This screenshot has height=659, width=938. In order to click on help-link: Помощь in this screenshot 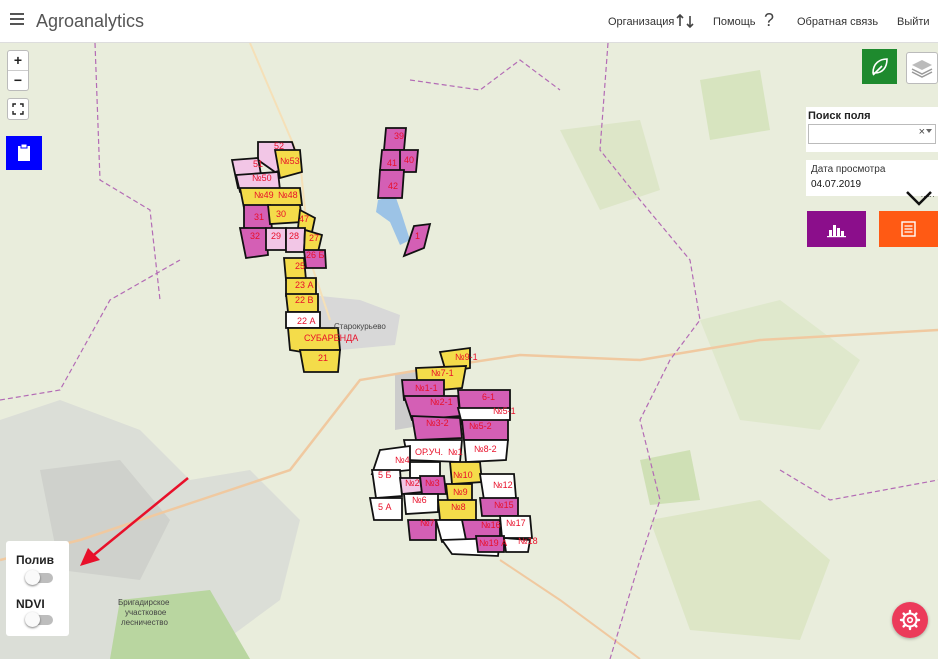, I will do `click(734, 22)`.